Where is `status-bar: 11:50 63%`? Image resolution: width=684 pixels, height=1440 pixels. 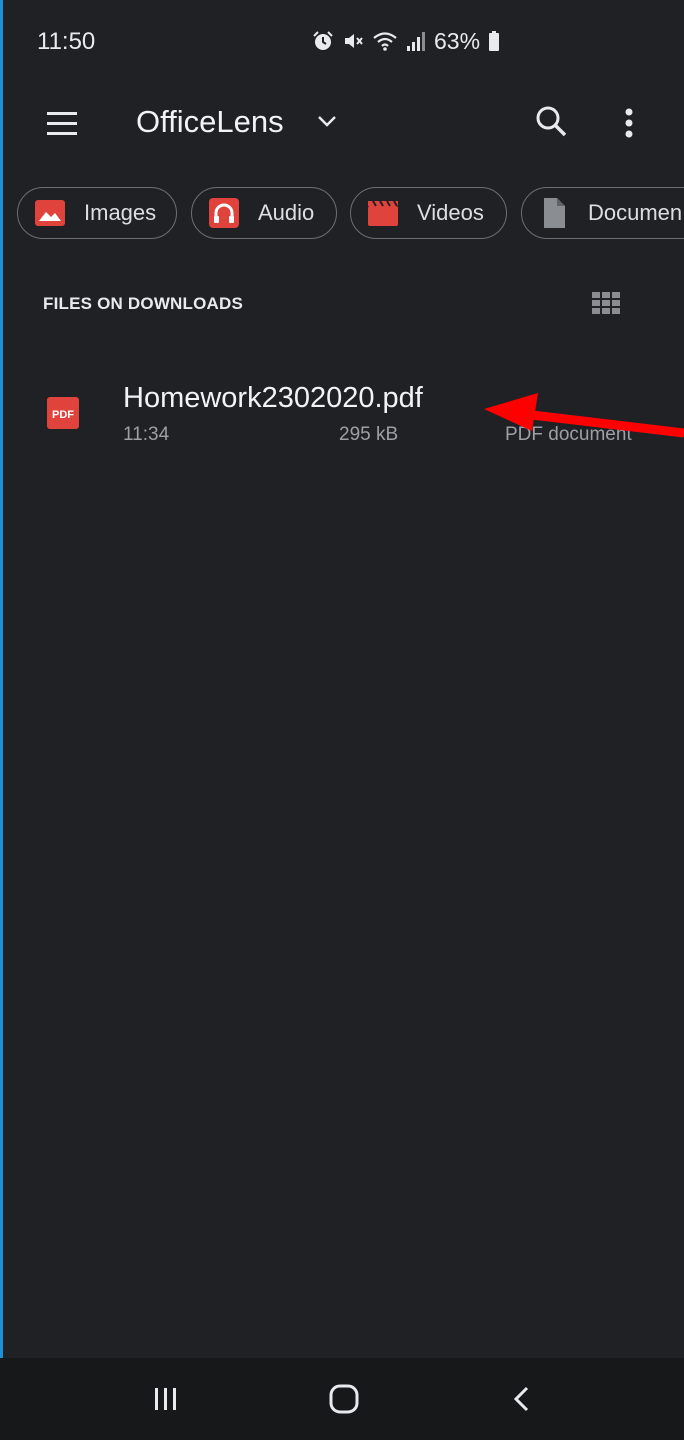 status-bar: 11:50 63% is located at coordinates (342, 42).